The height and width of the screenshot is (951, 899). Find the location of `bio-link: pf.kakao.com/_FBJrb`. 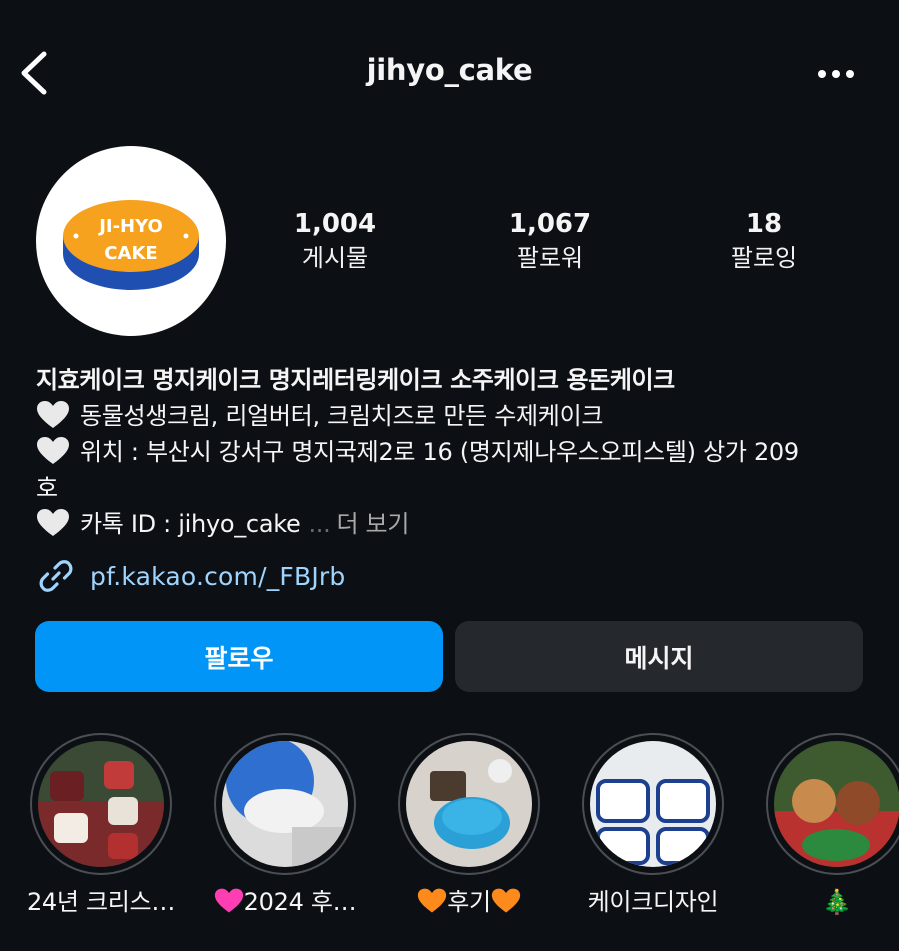

bio-link: pf.kakao.com/_FBJrb is located at coordinates (218, 576).